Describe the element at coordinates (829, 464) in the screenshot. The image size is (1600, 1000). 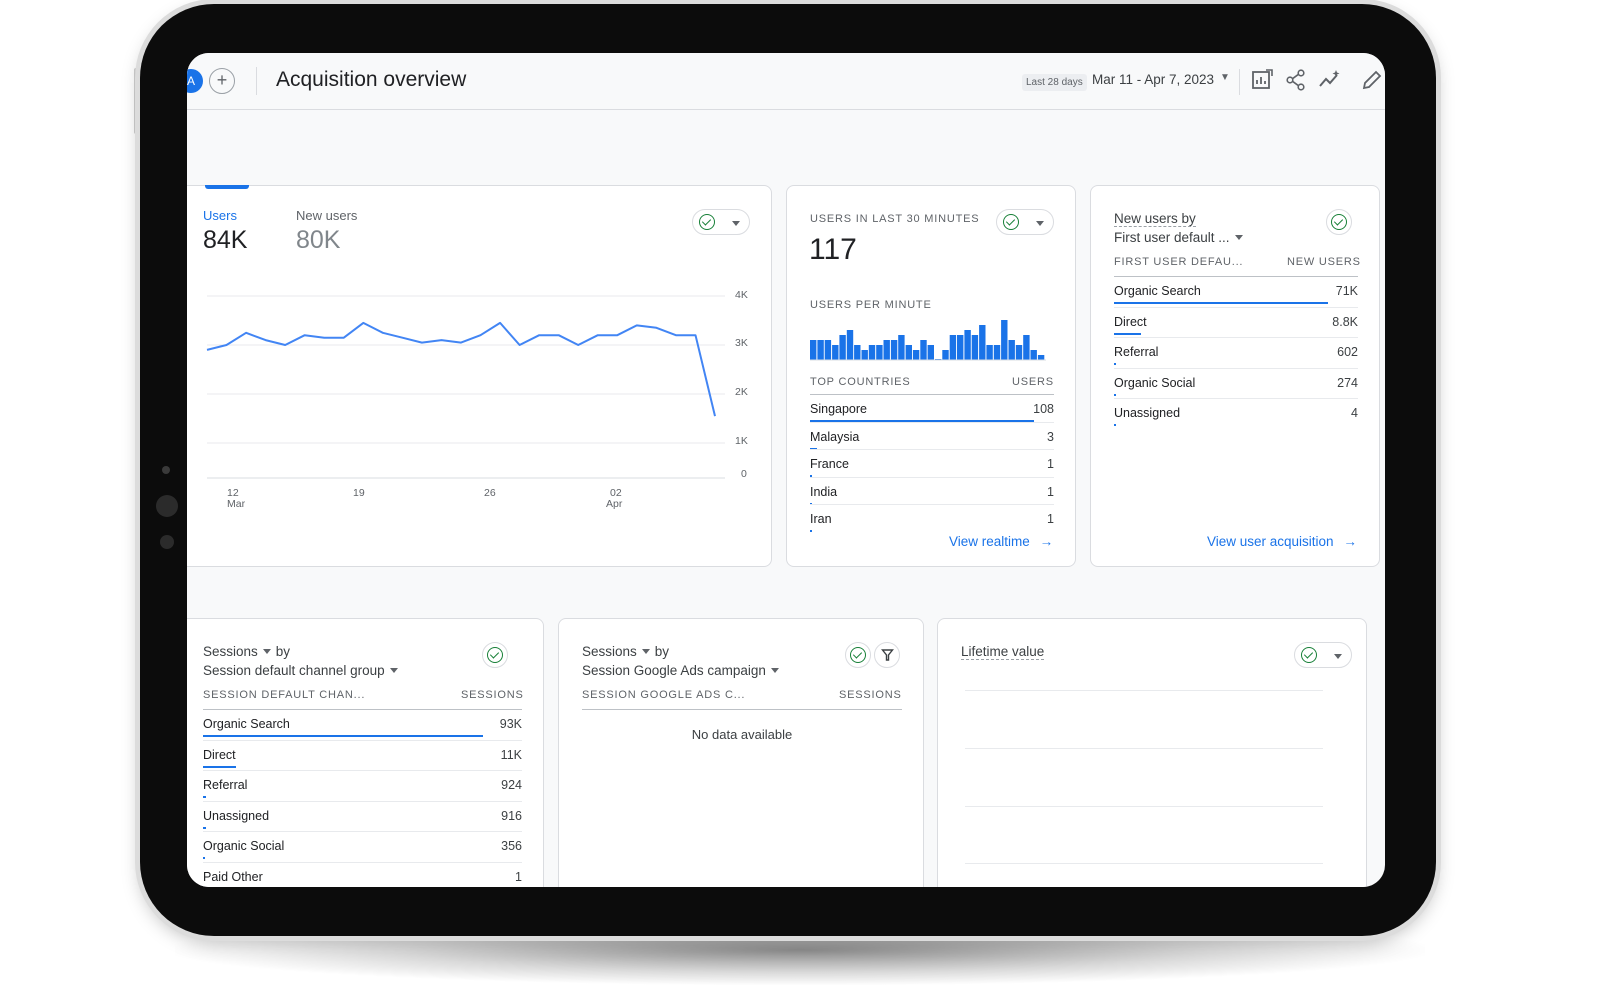
I see `table-row-label: France` at that location.